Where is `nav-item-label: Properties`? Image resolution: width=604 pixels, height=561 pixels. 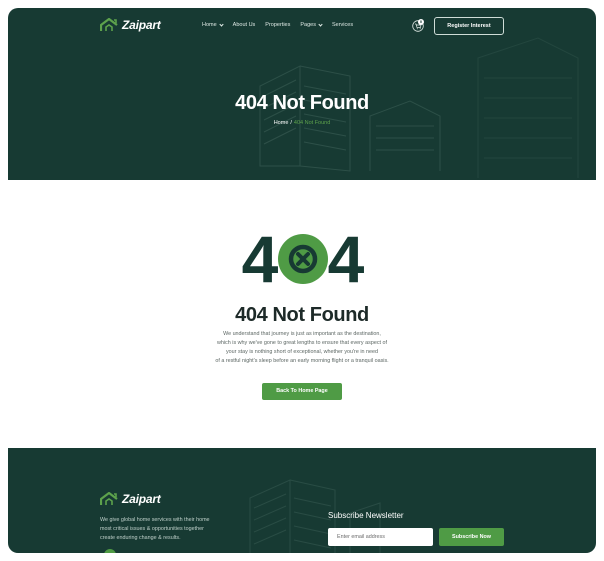
nav-item-label: Properties is located at coordinates (278, 25).